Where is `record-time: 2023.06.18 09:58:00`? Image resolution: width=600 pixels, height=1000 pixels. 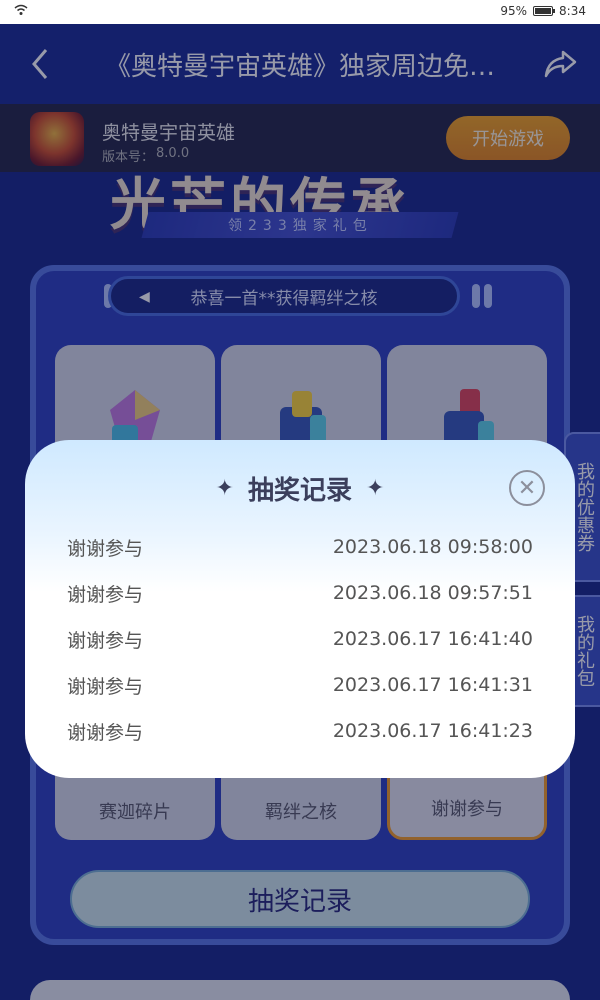
record-time: 2023.06.18 09:58:00 is located at coordinates (432, 547).